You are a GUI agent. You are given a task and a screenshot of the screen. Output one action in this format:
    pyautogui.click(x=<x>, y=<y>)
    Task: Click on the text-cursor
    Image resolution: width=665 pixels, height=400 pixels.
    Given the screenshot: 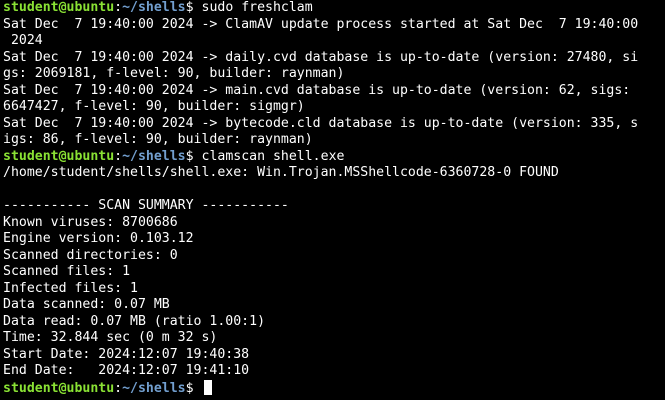 What is the action you would take?
    pyautogui.click(x=207, y=387)
    